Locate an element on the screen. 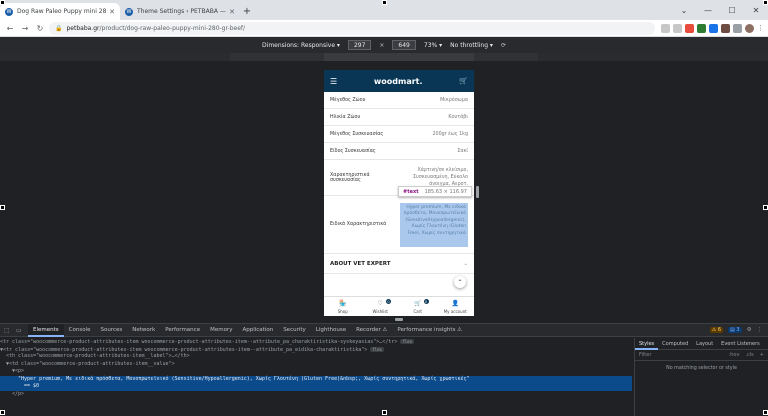  forward-icon: → is located at coordinates (25, 28).